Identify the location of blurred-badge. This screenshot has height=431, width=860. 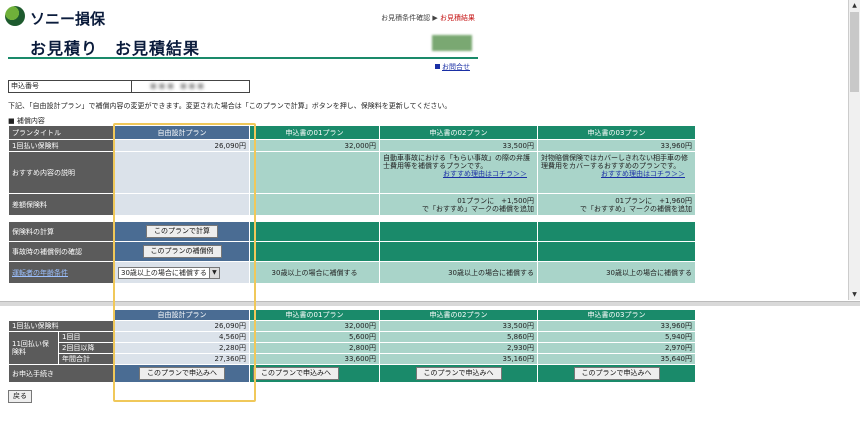
(452, 43).